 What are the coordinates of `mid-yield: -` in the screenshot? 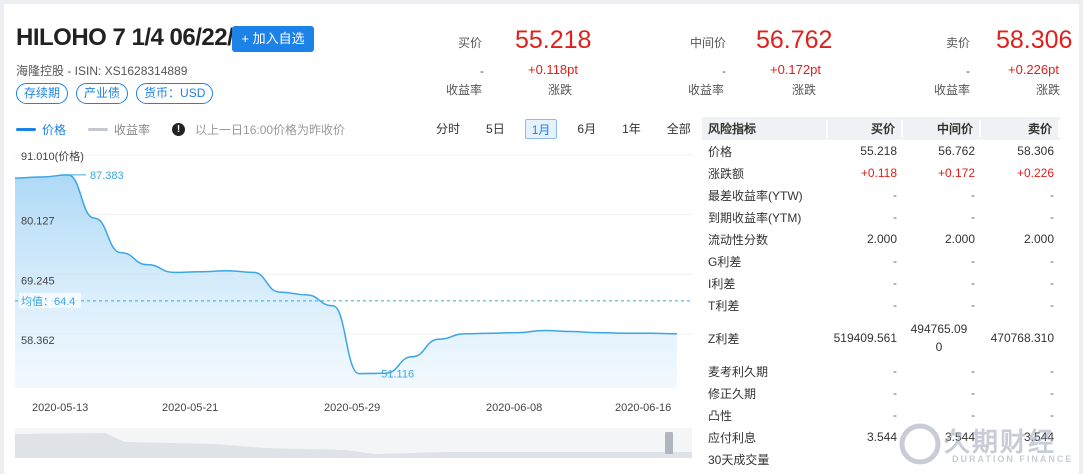 It's located at (724, 71).